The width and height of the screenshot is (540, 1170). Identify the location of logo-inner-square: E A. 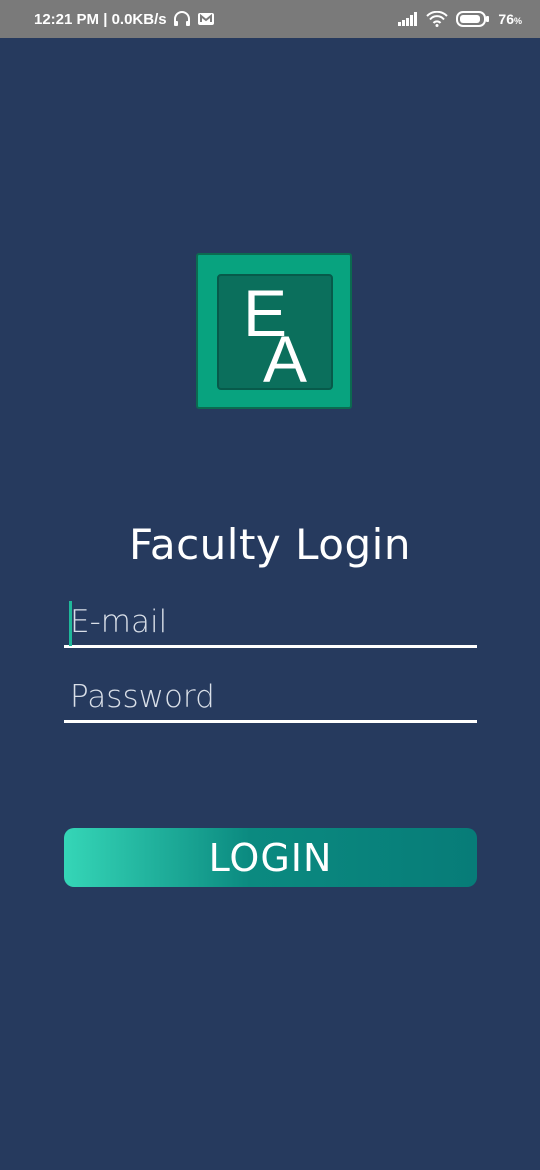
(275, 335).